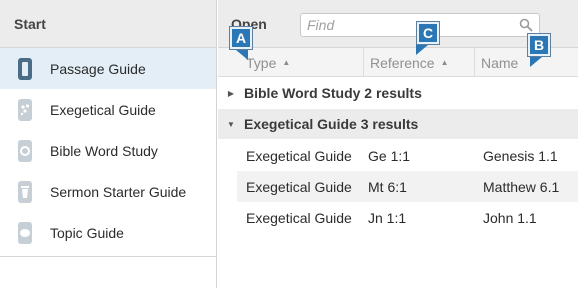 The height and width of the screenshot is (288, 578). I want to click on column-header-row: Type ▲ Reference ▲ Name, so click(398, 62).